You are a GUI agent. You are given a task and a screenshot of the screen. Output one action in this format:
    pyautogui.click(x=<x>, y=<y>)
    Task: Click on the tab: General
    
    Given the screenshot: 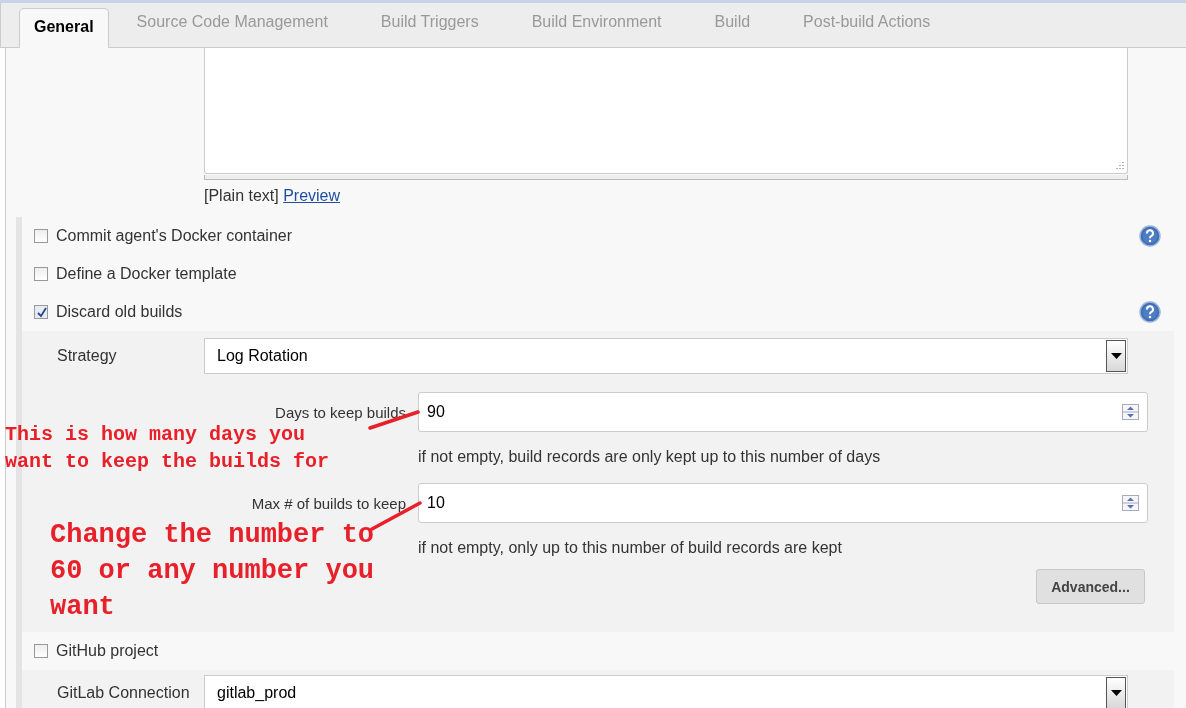 What is the action you would take?
    pyautogui.click(x=64, y=28)
    